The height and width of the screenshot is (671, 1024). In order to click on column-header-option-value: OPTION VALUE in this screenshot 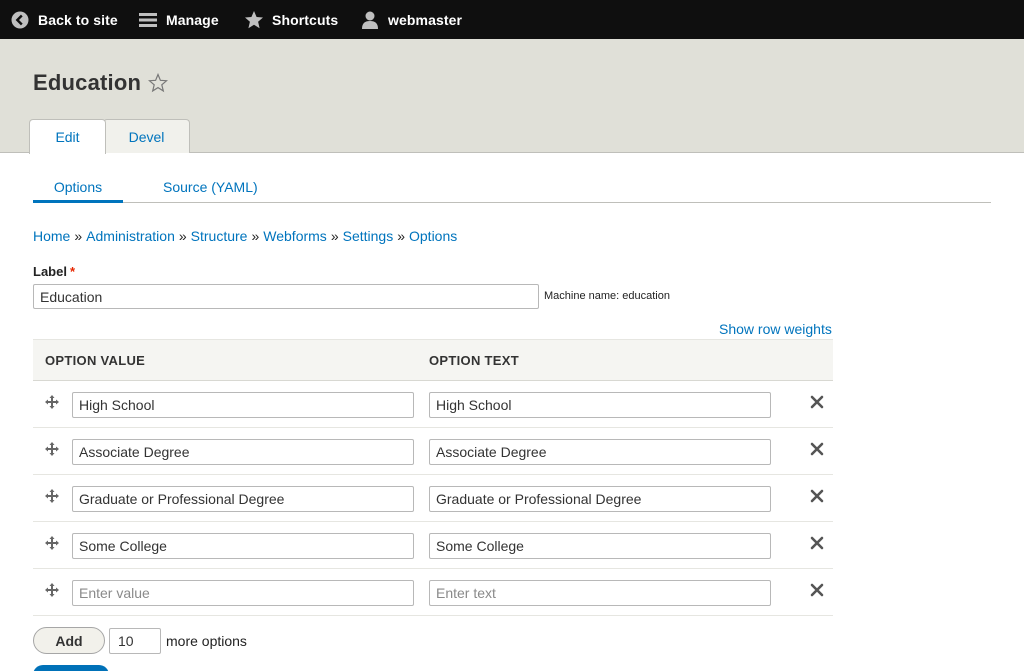, I will do `click(95, 360)`.